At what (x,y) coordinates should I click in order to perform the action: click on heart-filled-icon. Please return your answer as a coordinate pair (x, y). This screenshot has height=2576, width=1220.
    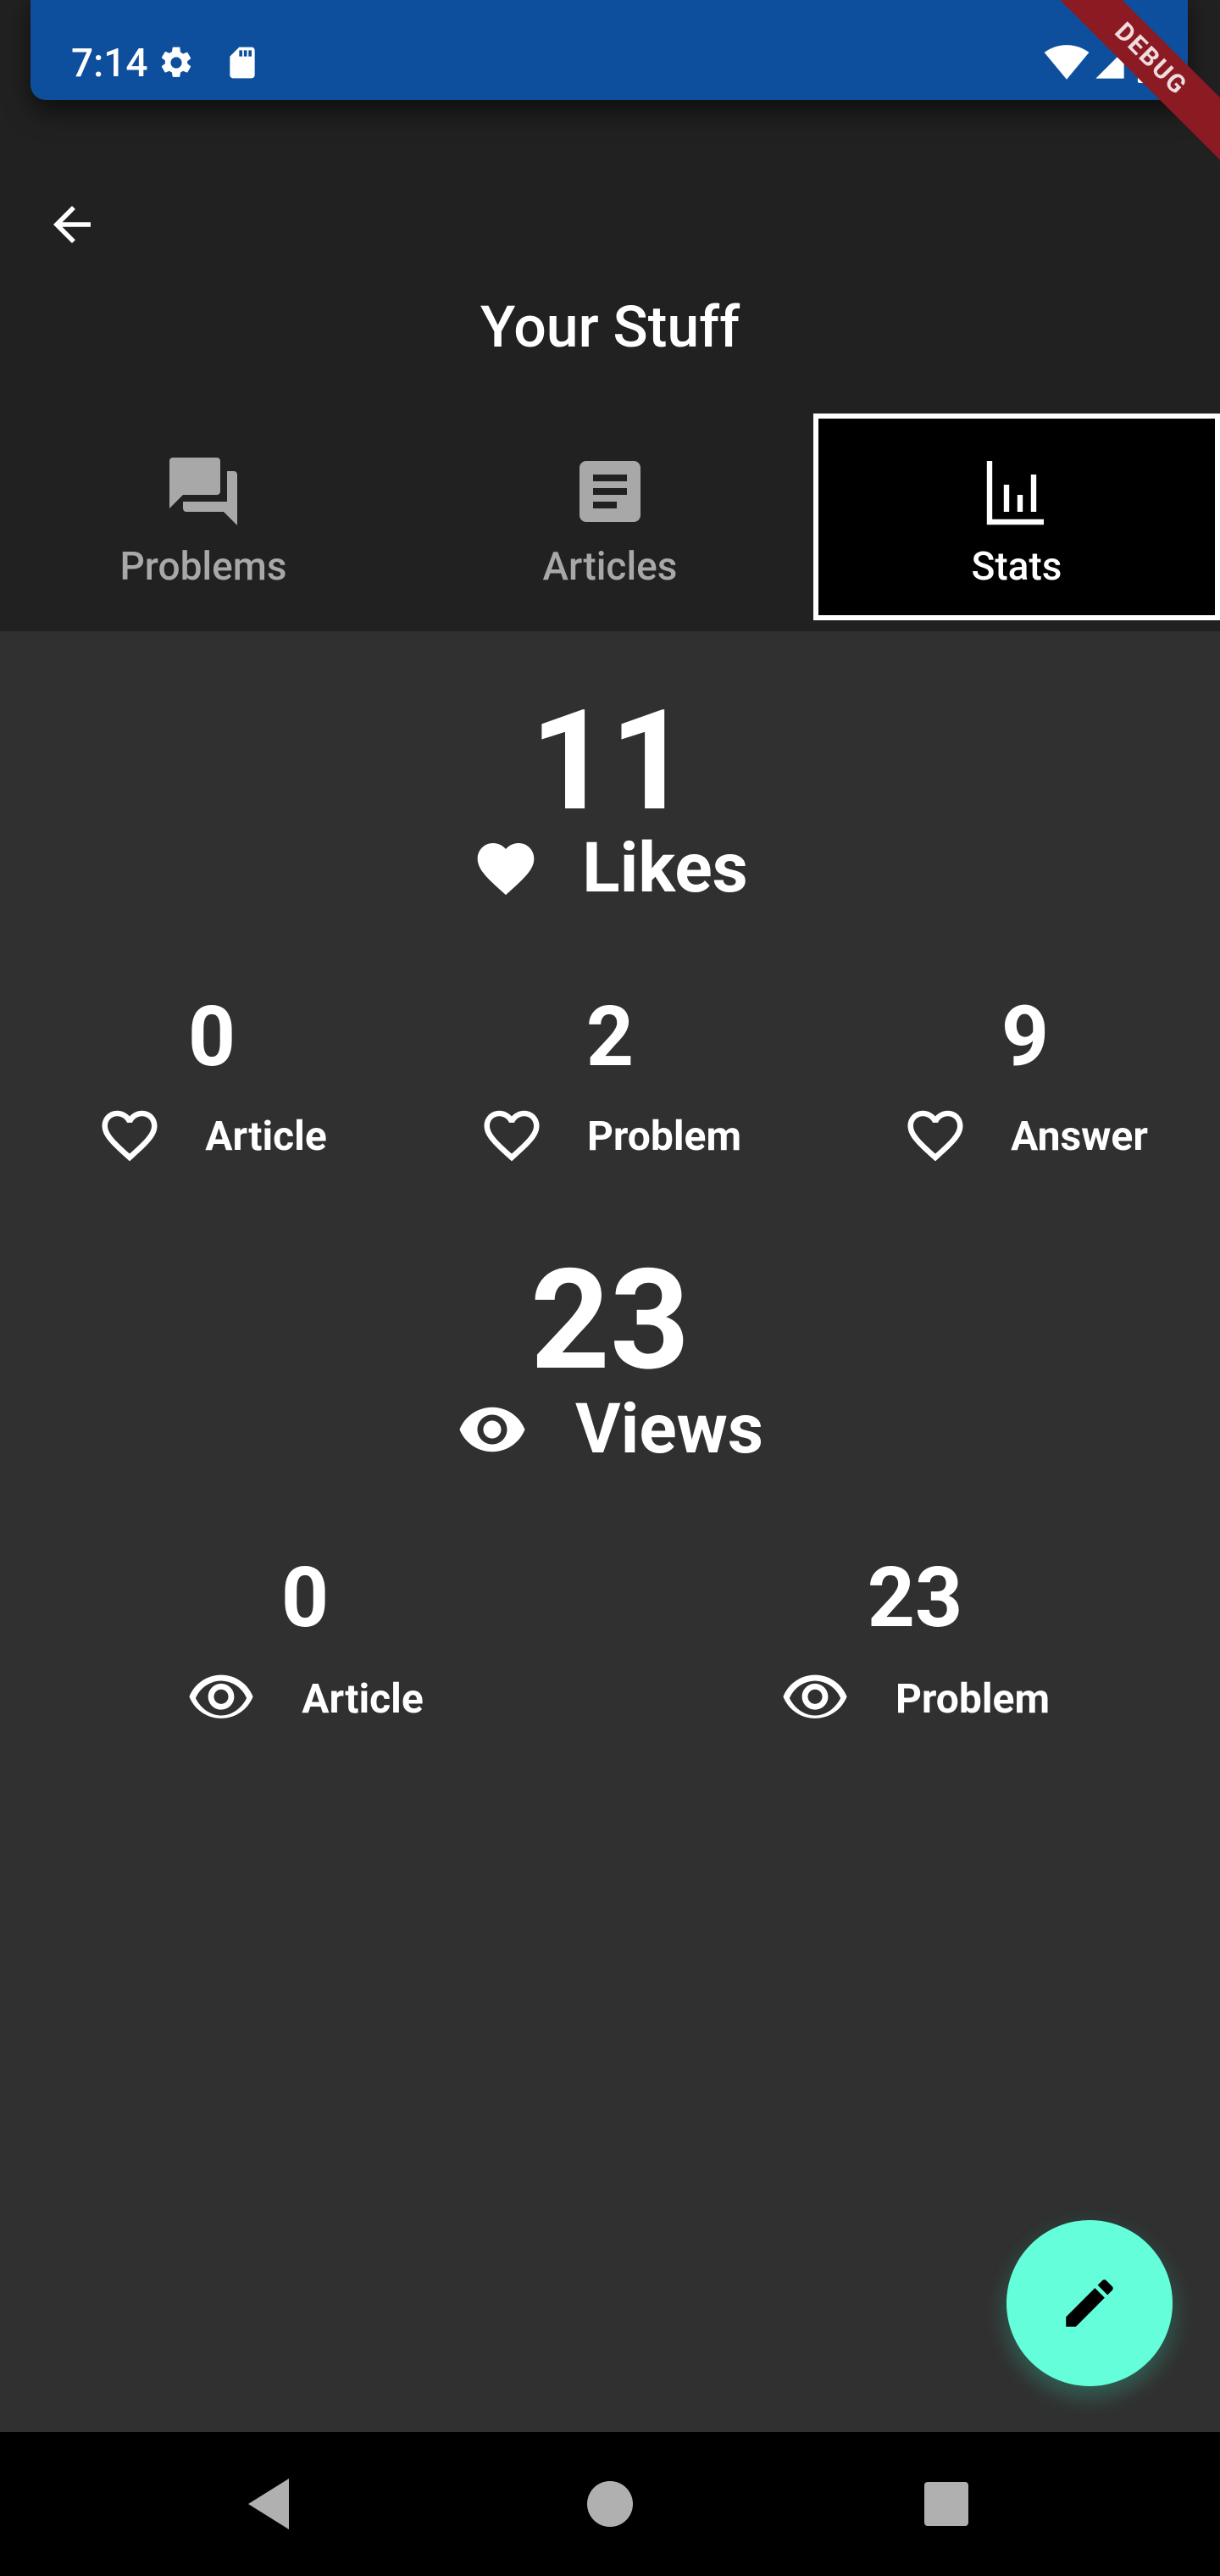
    Looking at the image, I should click on (506, 869).